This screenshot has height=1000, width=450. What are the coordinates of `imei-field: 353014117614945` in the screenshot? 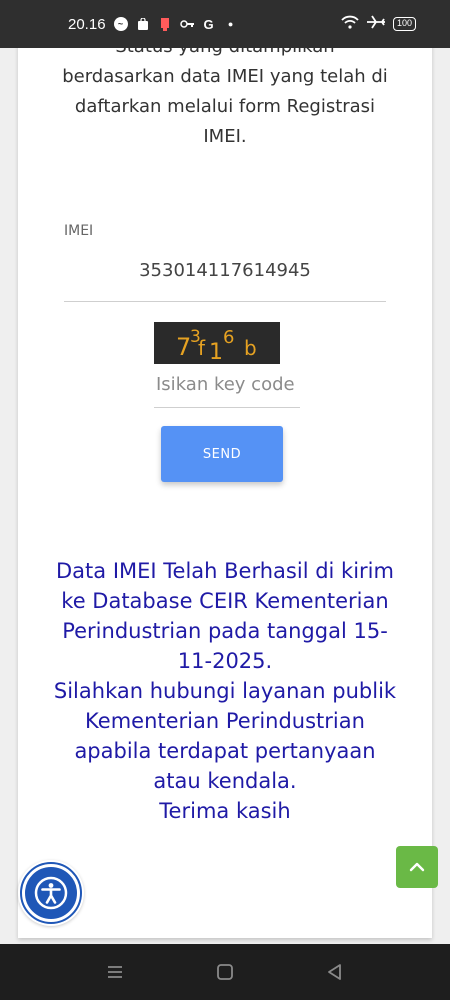 It's located at (225, 279).